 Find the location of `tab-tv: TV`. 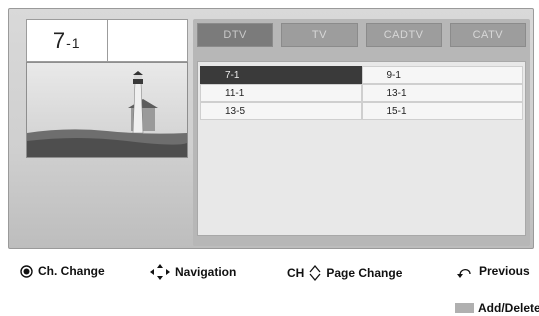

tab-tv: TV is located at coordinates (319, 35).